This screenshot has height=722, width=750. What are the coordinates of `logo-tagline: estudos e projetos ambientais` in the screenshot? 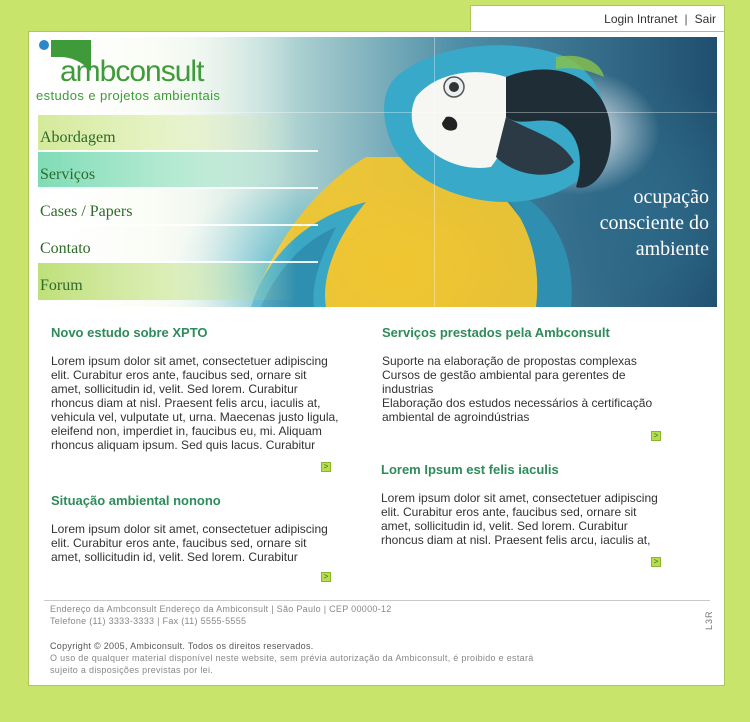 It's located at (128, 95).